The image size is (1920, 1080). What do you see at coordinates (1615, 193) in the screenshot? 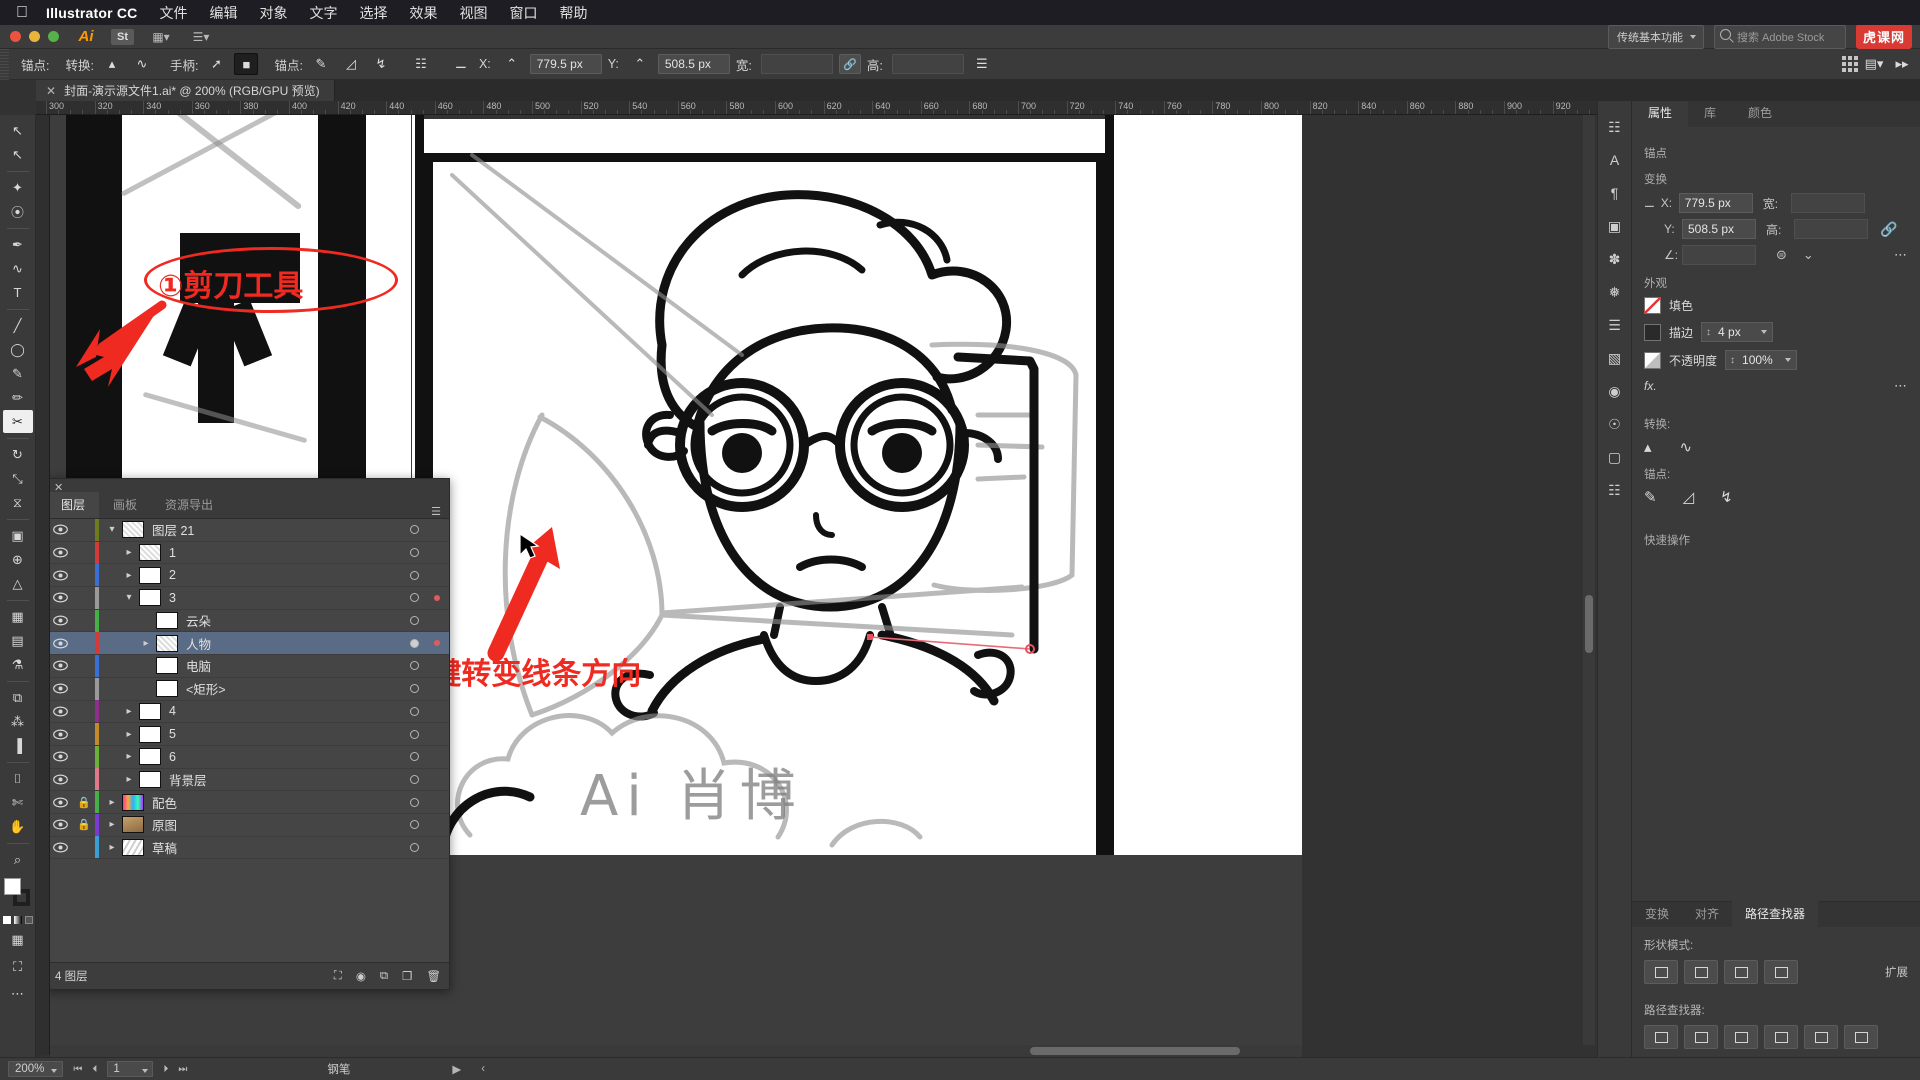
I see `paragraph-icon: ¶` at bounding box center [1615, 193].